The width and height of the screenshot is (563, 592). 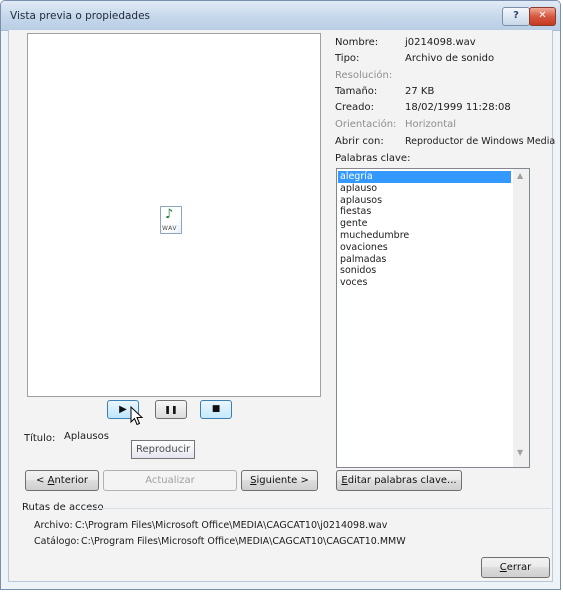 What do you see at coordinates (354, 107) in the screenshot?
I see `created-label: Creado:` at bounding box center [354, 107].